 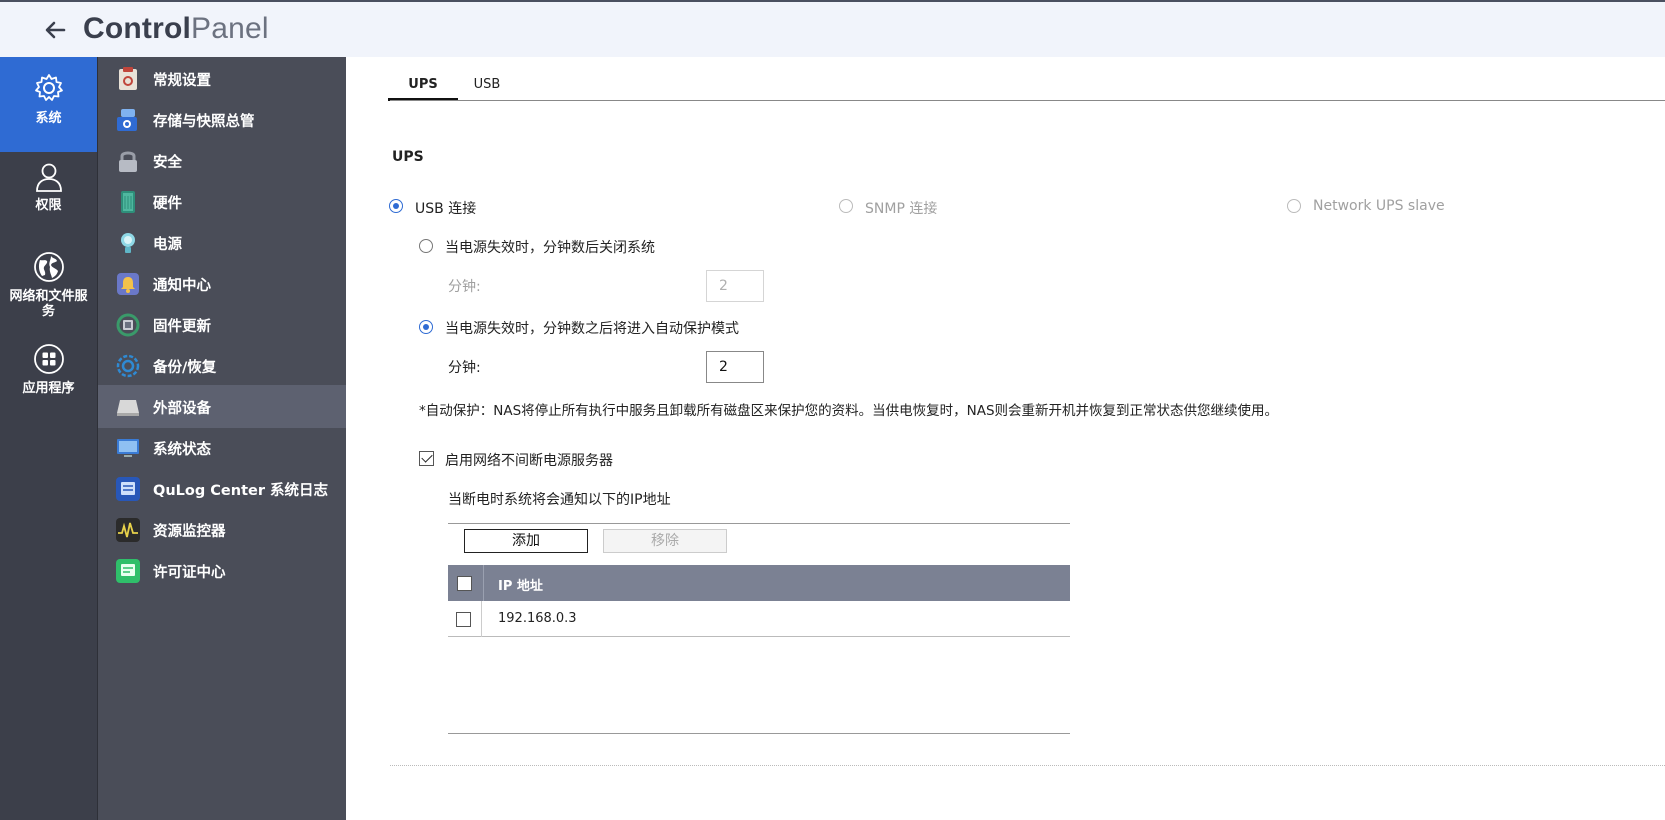 What do you see at coordinates (241, 491) in the screenshot?
I see `sidebar-item-label: QuLog Center 系统日志` at bounding box center [241, 491].